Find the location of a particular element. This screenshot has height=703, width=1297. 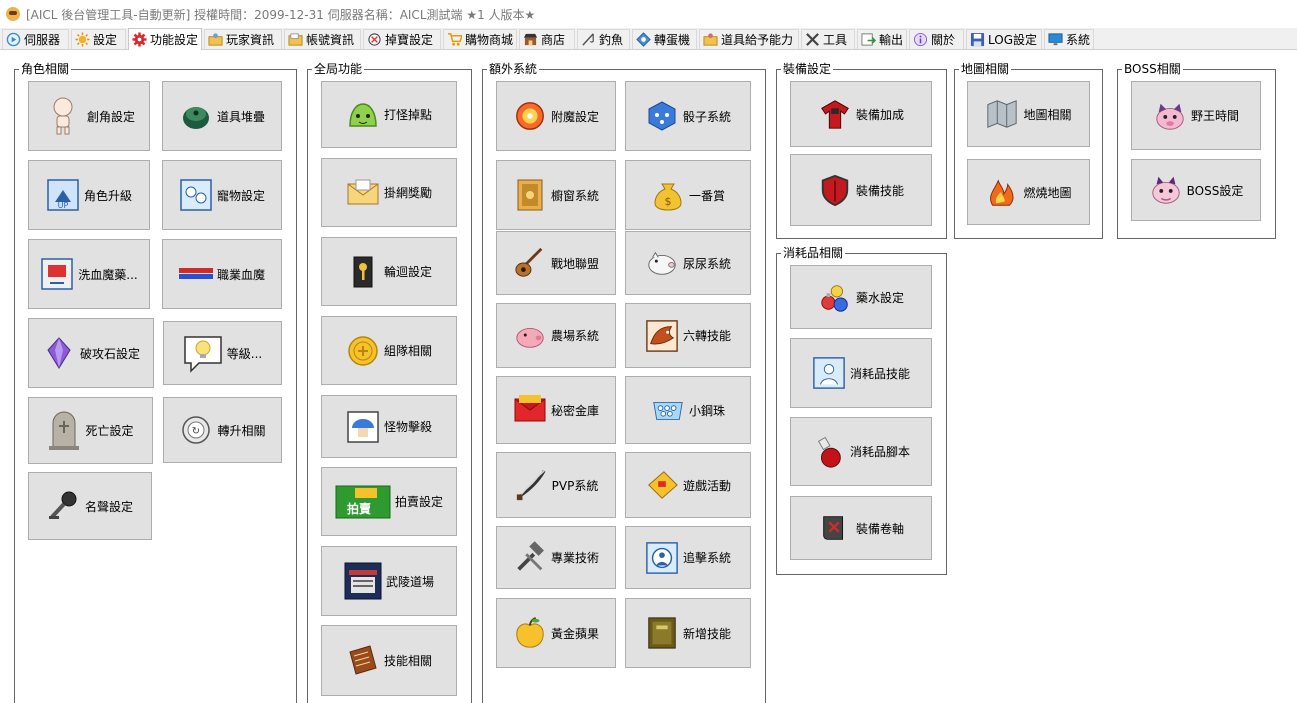

item-folder-icon is located at coordinates (710, 39).